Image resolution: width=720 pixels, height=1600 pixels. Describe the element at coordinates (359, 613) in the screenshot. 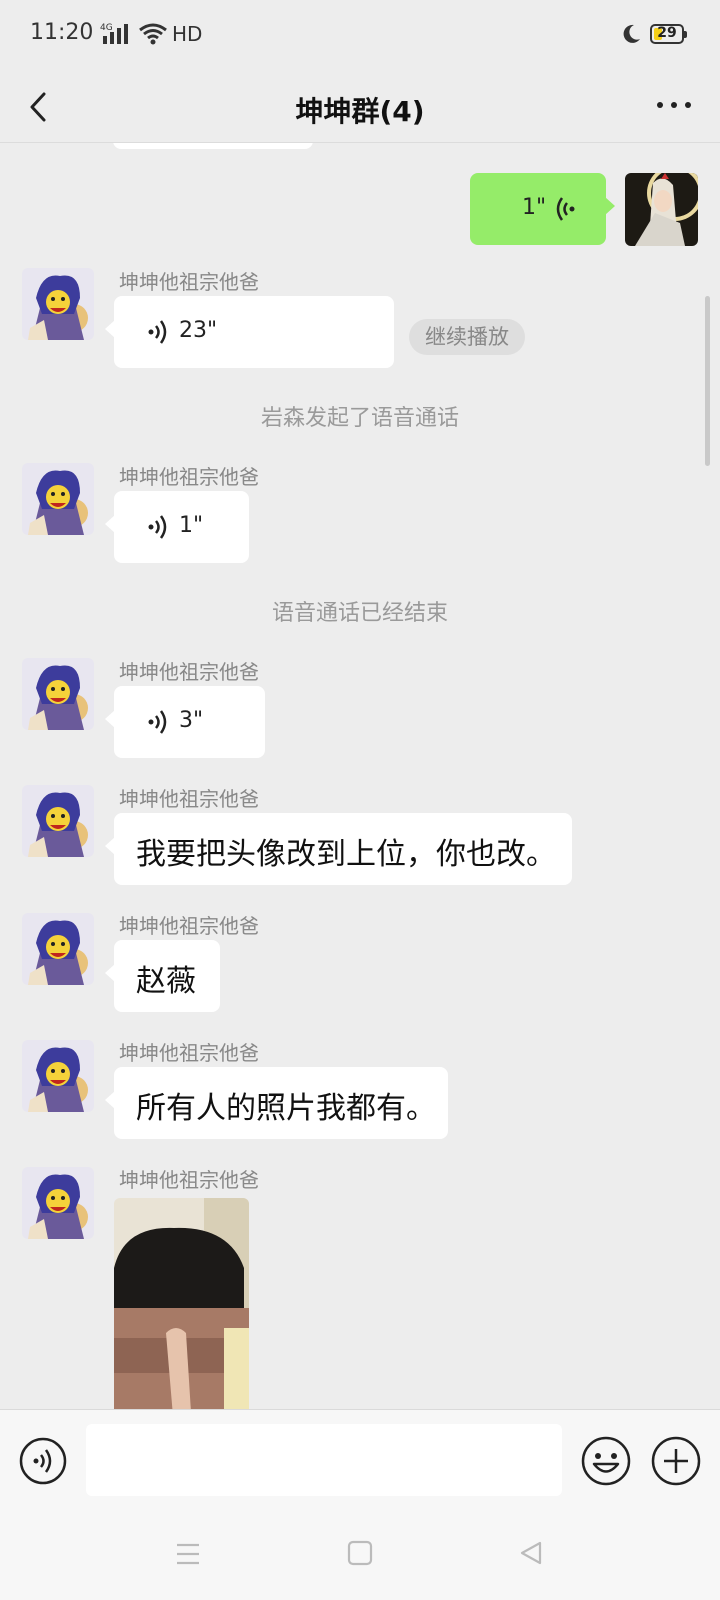

I see `system-message: 语音通话已经结束` at that location.